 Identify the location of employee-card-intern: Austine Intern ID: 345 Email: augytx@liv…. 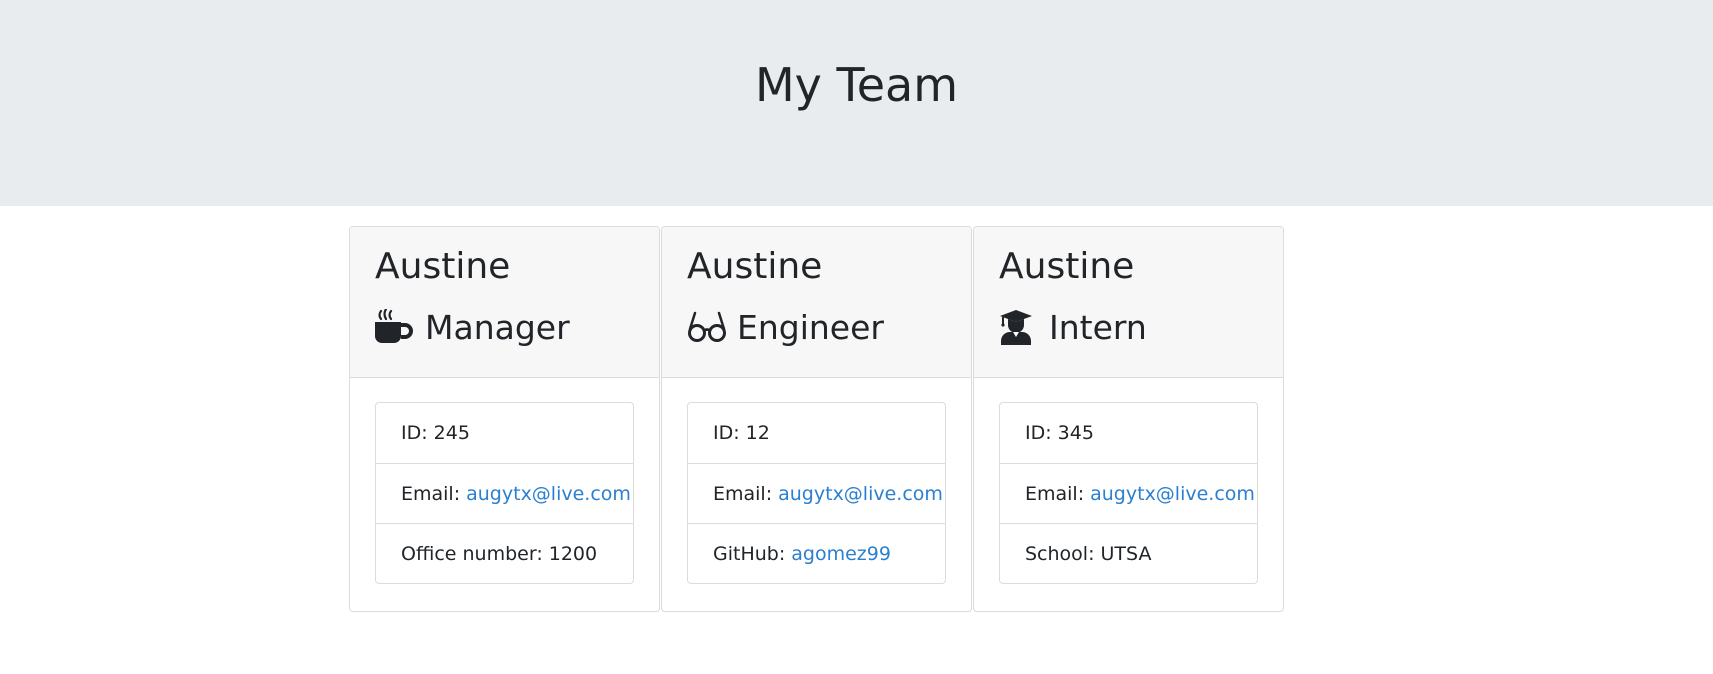
(1128, 419).